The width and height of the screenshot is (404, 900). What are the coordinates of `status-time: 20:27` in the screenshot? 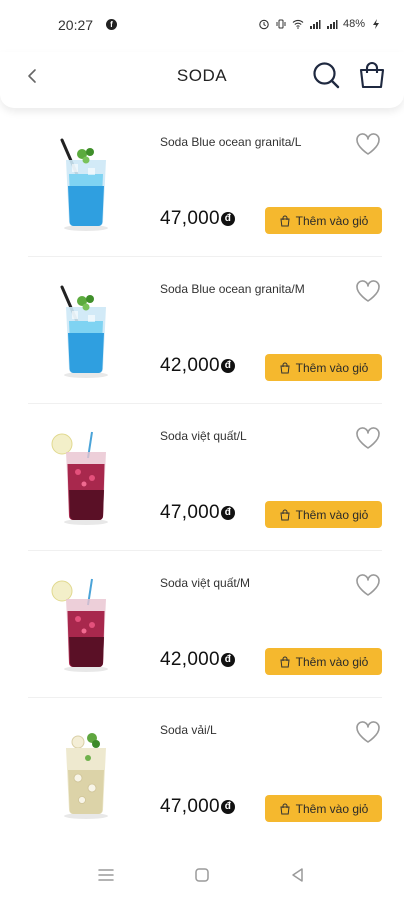 It's located at (76, 25).